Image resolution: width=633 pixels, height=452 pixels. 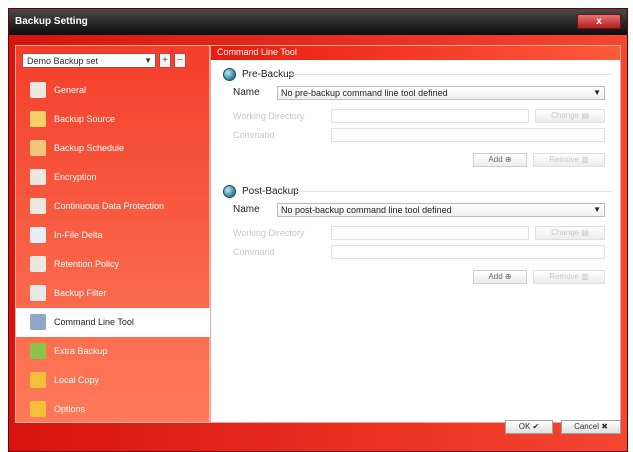 I want to click on close-icon: x, so click(x=599, y=21).